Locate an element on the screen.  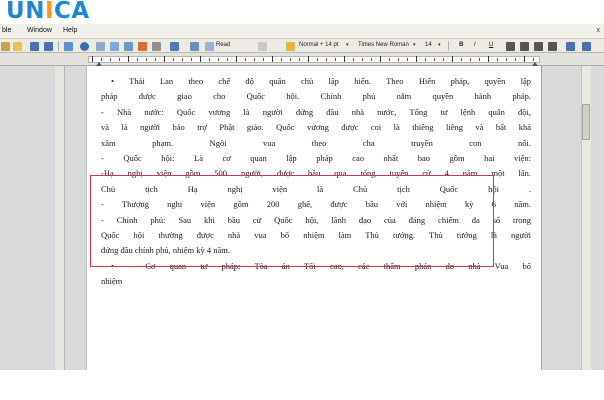
frame-bottom is located at coordinates (302, 385).